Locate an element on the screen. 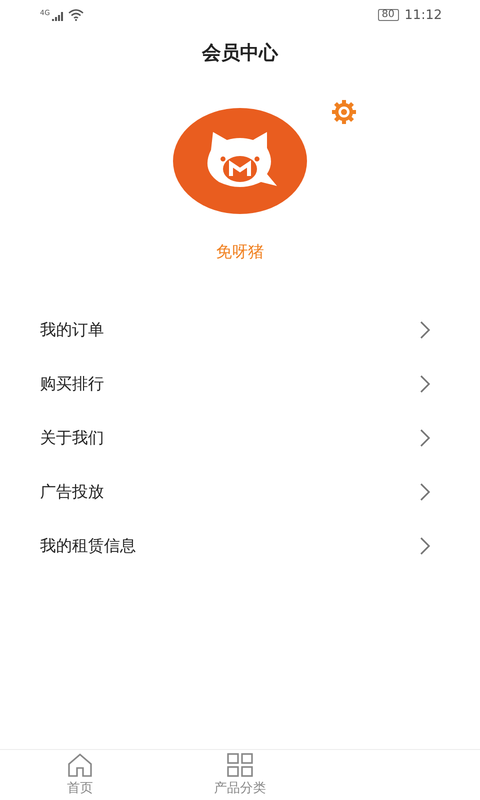  page-title: 会员中心 is located at coordinates (240, 53).